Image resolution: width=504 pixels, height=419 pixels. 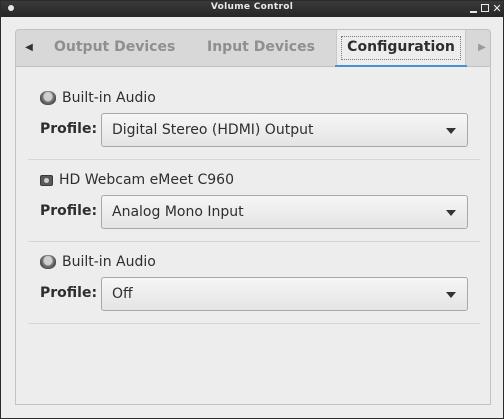 I want to click on tab-input-devices: Input Devices, so click(x=261, y=48).